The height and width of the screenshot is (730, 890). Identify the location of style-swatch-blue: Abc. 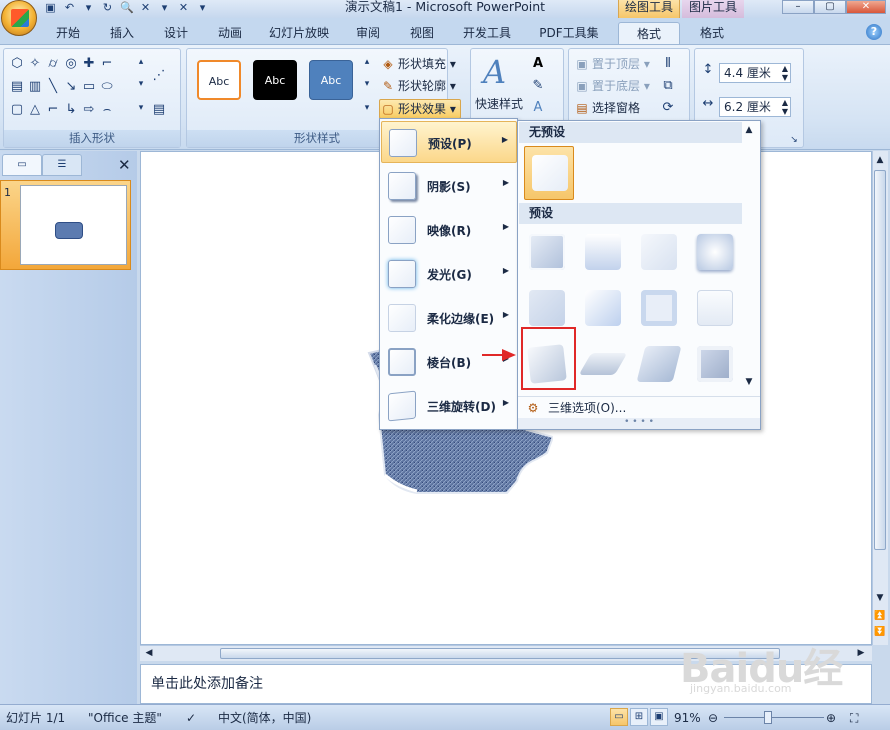
(331, 80).